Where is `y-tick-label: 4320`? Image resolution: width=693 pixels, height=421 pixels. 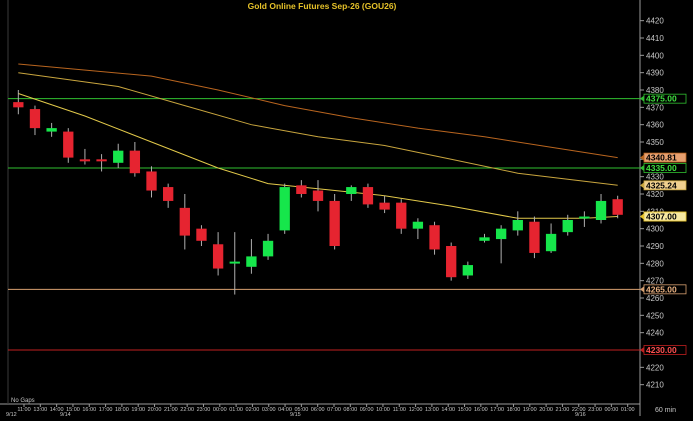
y-tick-label: 4320 is located at coordinates (655, 194).